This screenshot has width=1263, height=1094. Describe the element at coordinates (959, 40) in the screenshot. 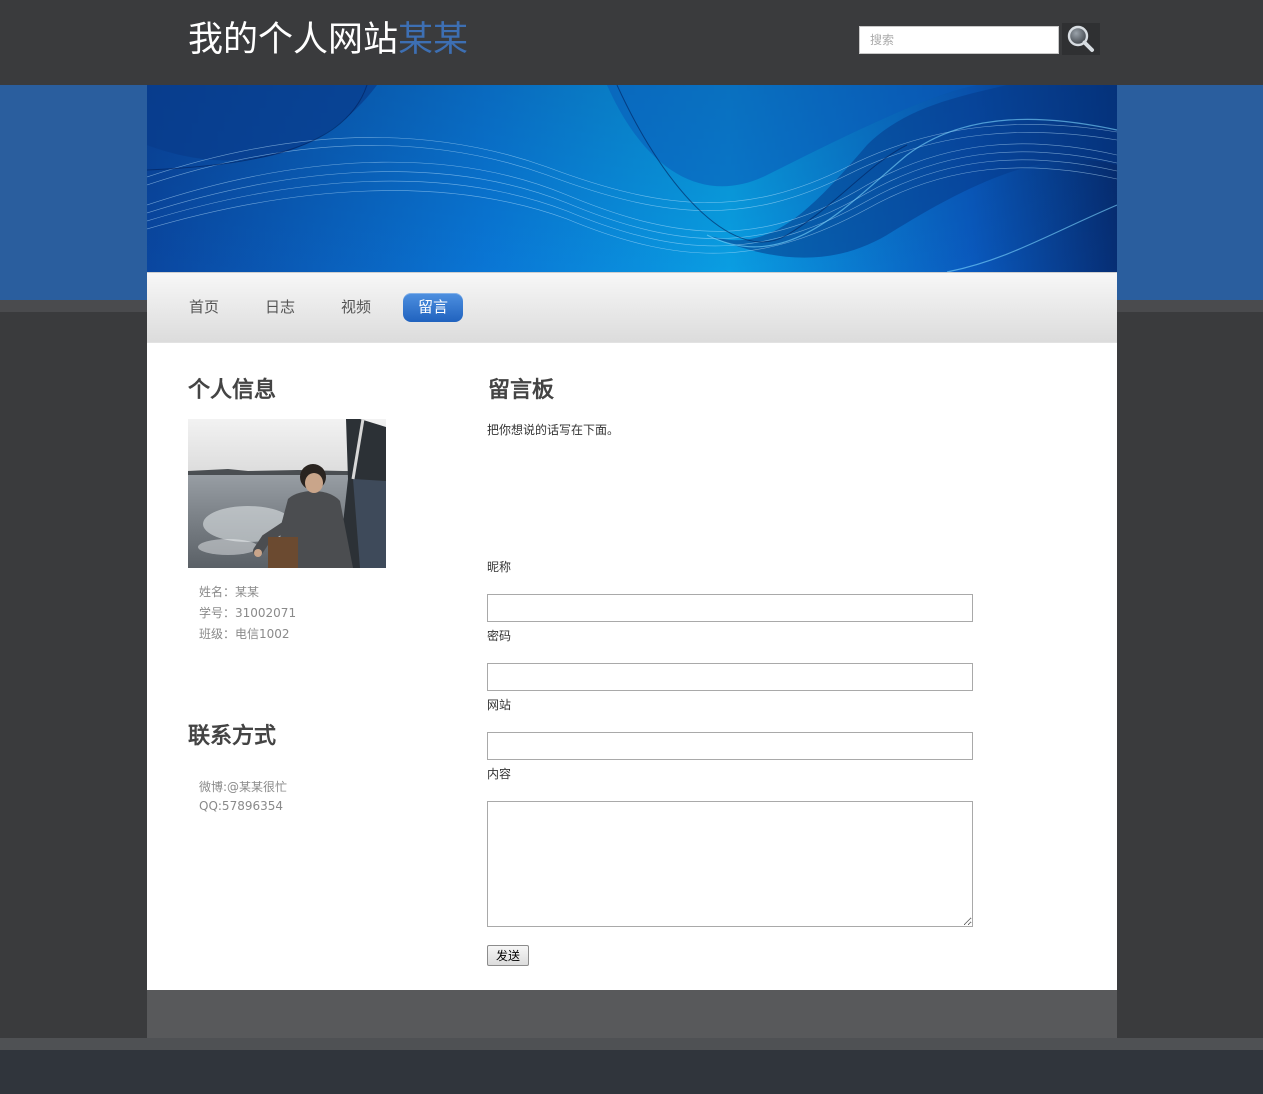

I see `search-input` at that location.